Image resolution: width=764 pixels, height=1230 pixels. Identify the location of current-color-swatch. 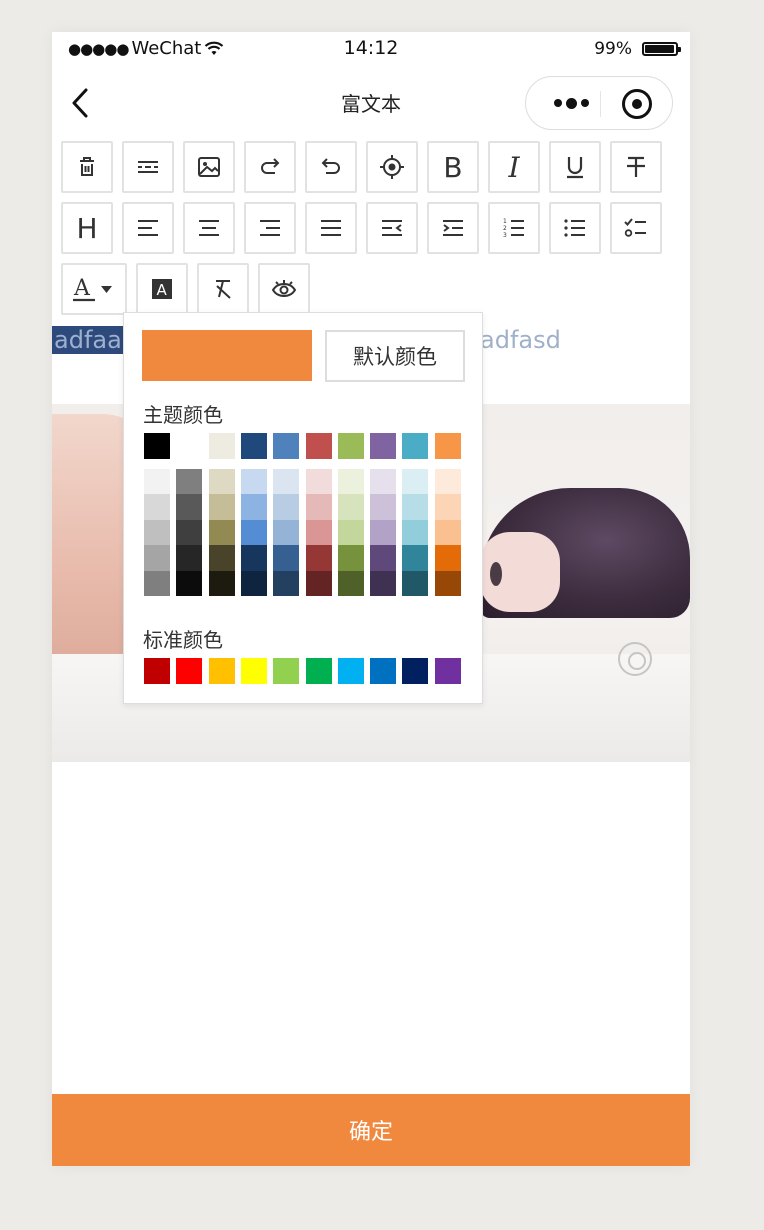
(227, 355).